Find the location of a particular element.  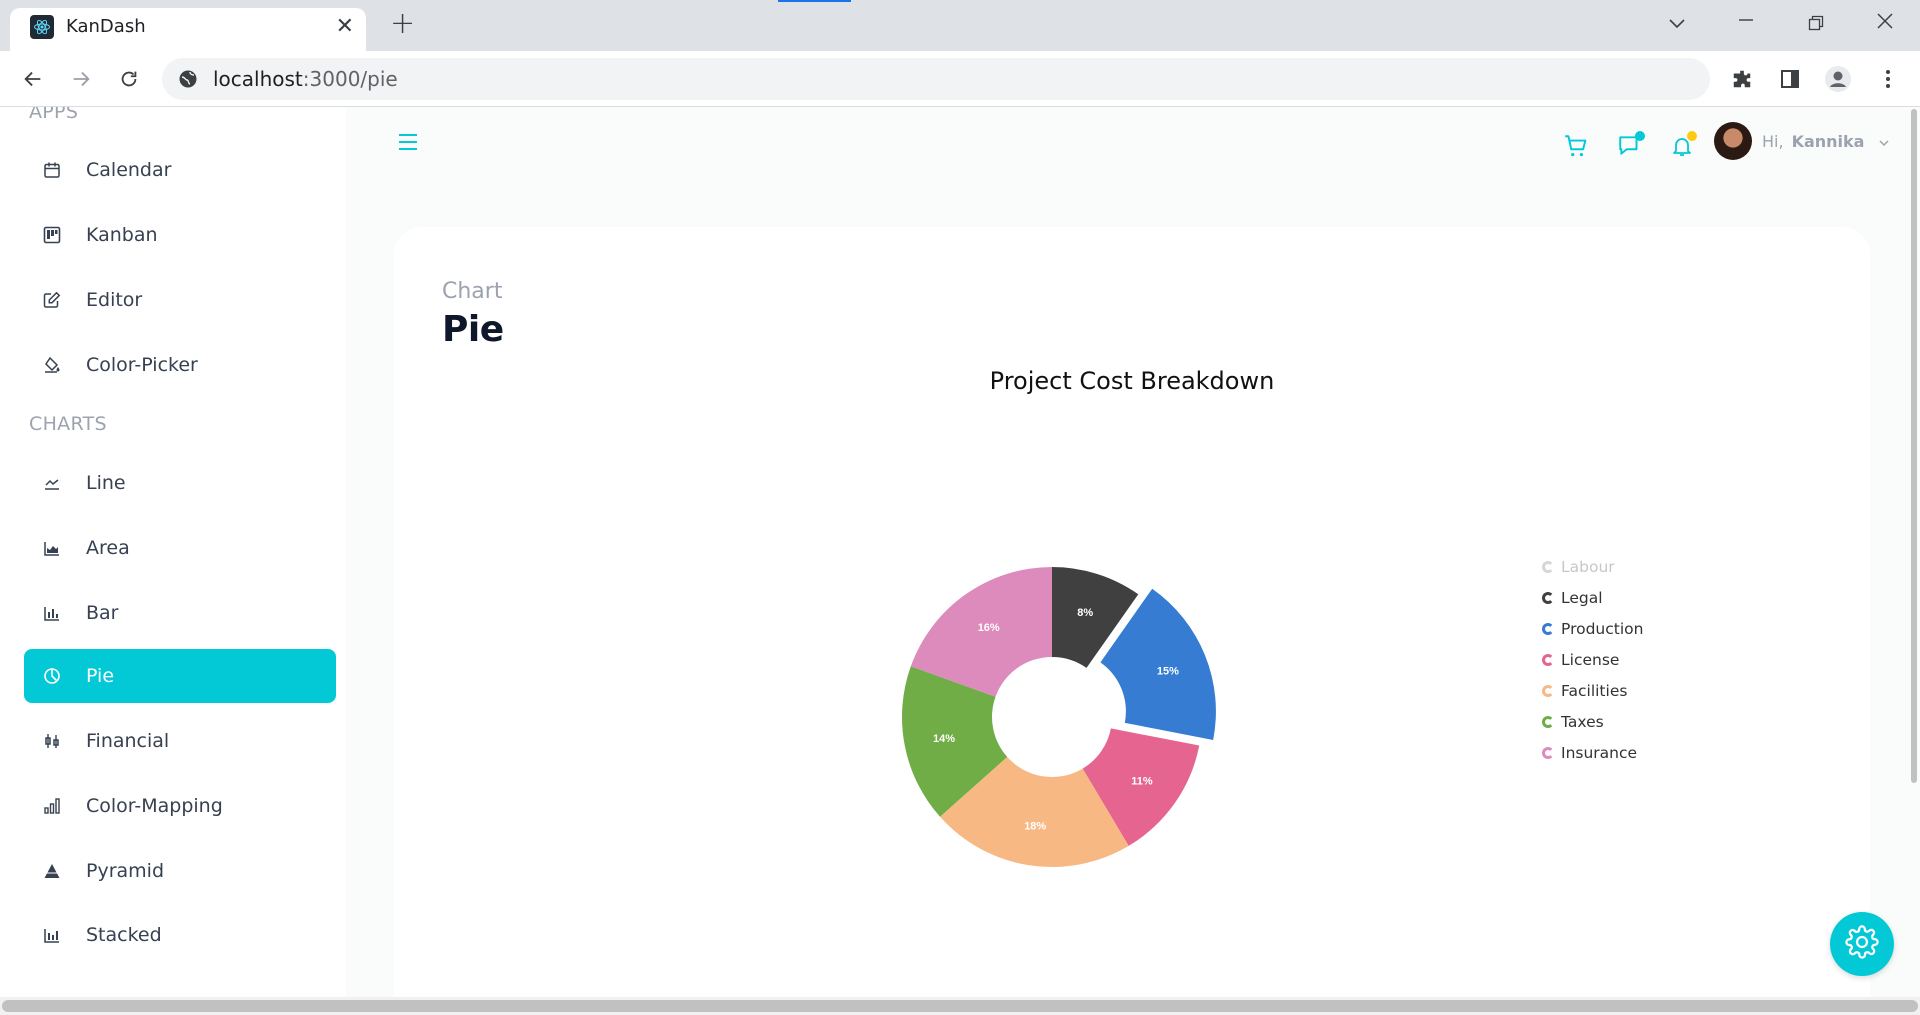

legend-item-insurance: Insurance is located at coordinates (1592, 752).